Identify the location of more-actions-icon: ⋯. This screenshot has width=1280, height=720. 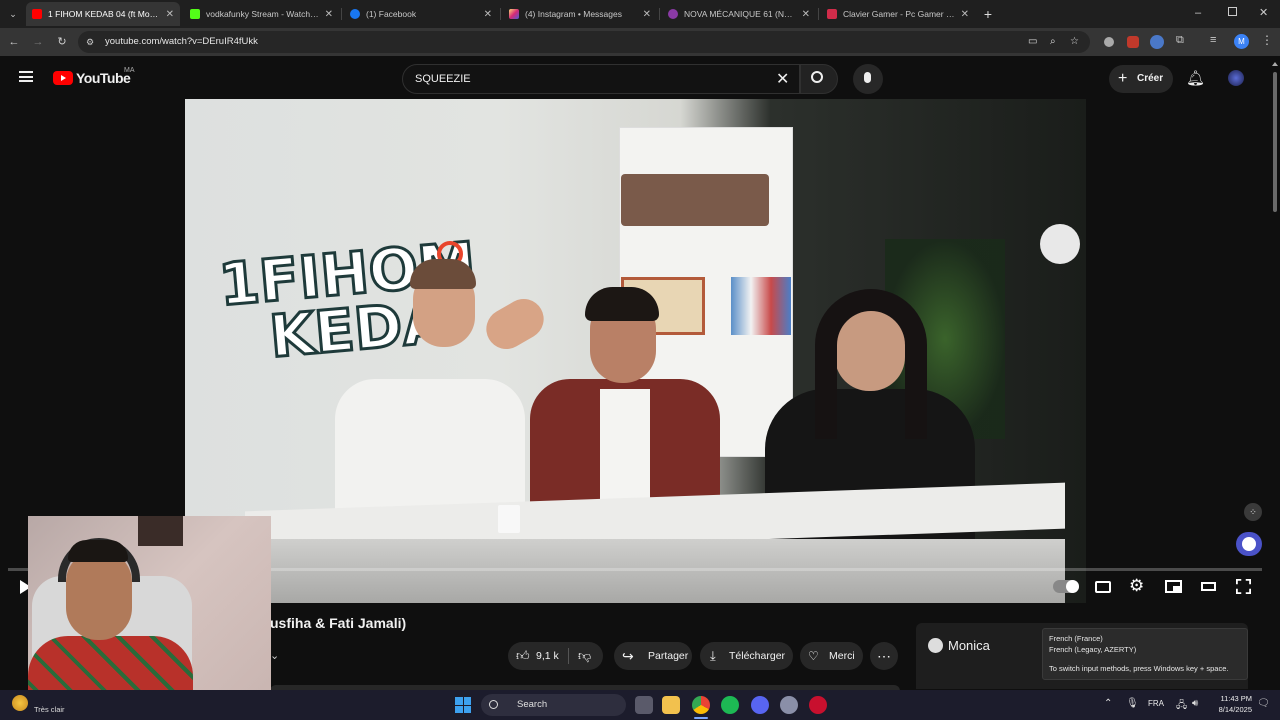
(884, 656).